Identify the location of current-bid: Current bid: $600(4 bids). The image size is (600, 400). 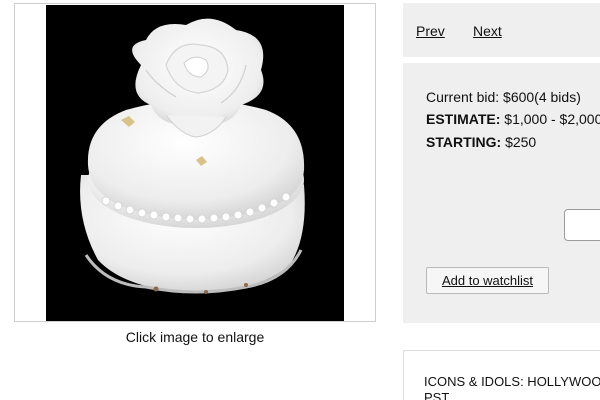
(503, 97).